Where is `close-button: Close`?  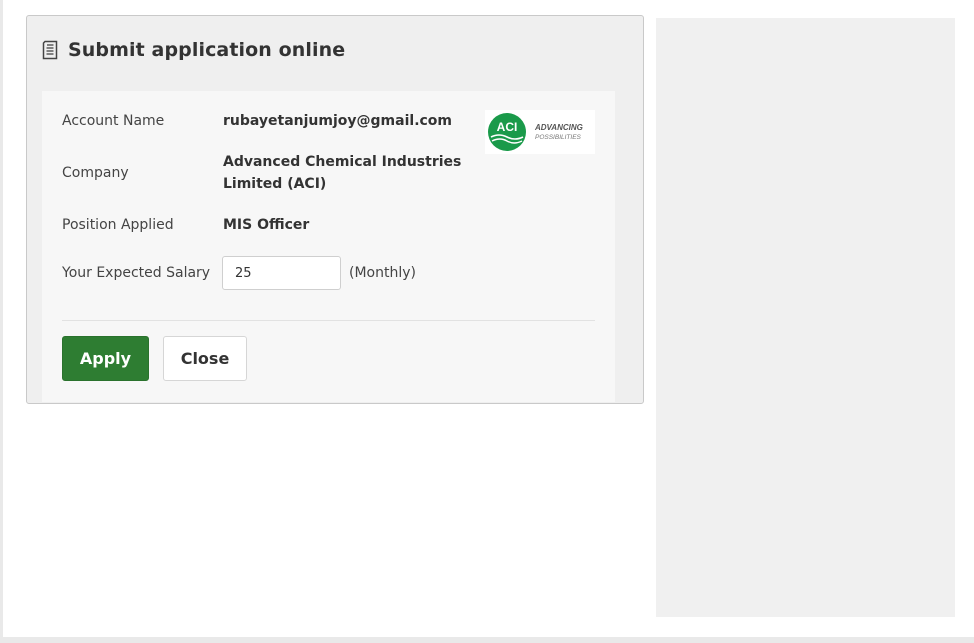 close-button: Close is located at coordinates (205, 358).